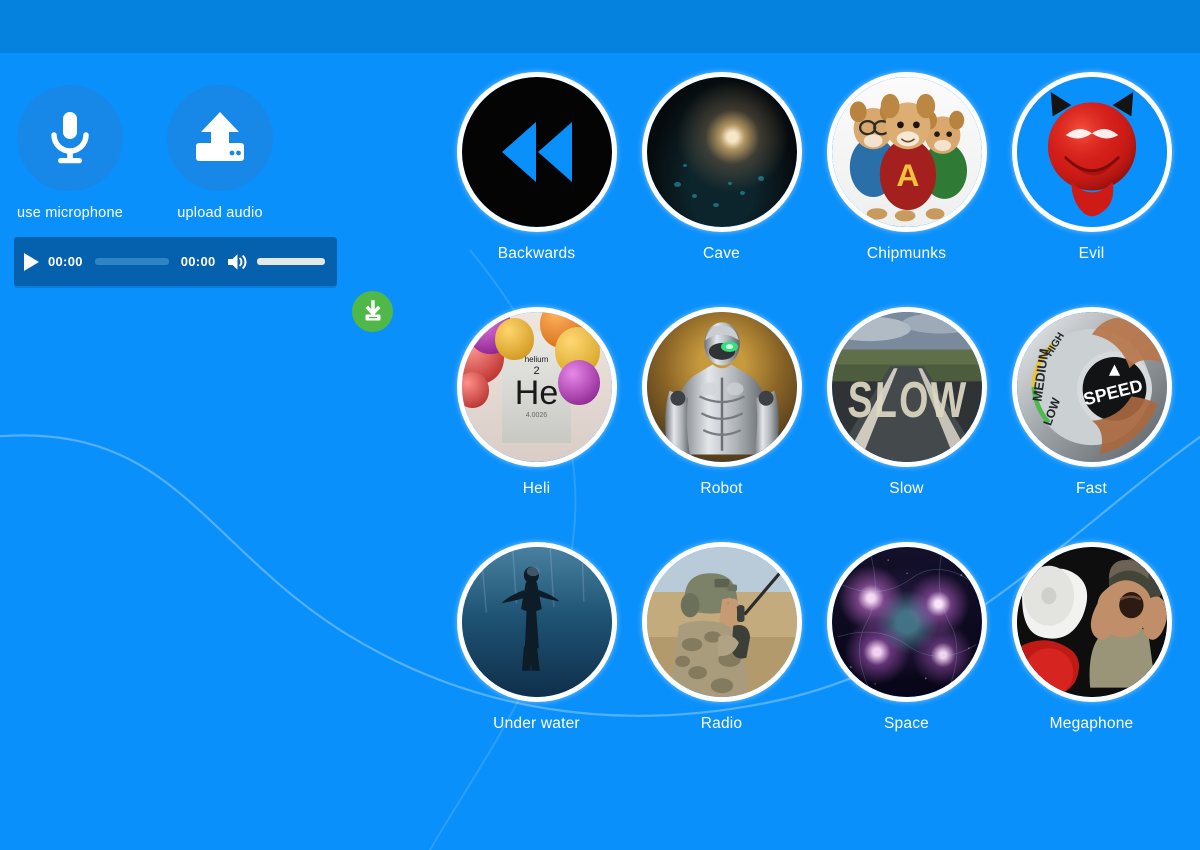 This screenshot has height=850, width=1200. What do you see at coordinates (906, 723) in the screenshot?
I see `effect-label: Space` at bounding box center [906, 723].